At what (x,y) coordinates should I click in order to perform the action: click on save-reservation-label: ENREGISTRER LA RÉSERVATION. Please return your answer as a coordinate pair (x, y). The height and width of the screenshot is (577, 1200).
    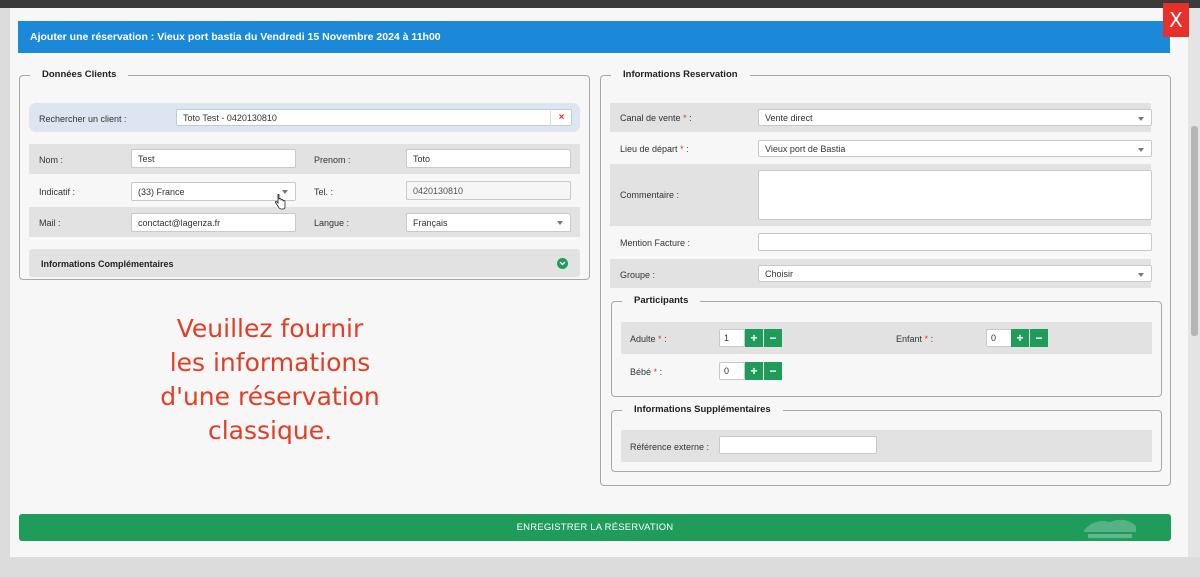
    Looking at the image, I should click on (595, 527).